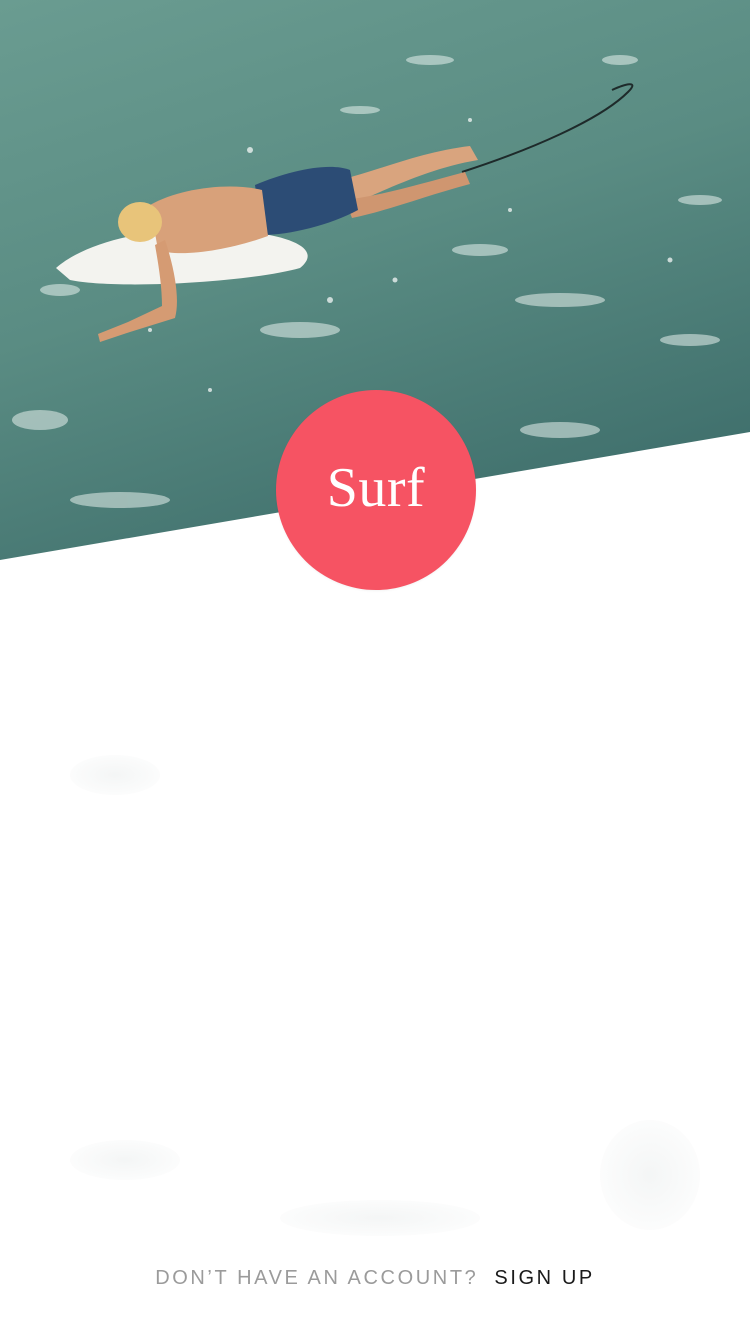 The height and width of the screenshot is (1334, 750). Describe the element at coordinates (544, 1278) in the screenshot. I see `sign-up-link: SIGN UP` at that location.